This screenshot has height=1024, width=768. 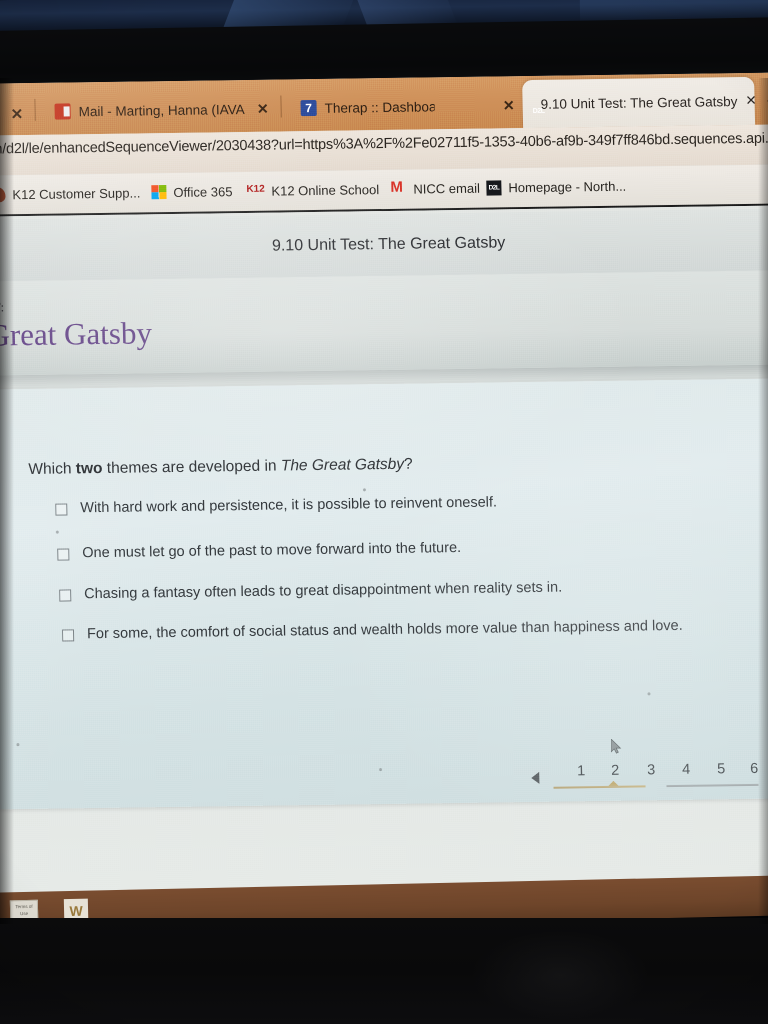 I want to click on pagination-page-3: 3, so click(x=651, y=770).